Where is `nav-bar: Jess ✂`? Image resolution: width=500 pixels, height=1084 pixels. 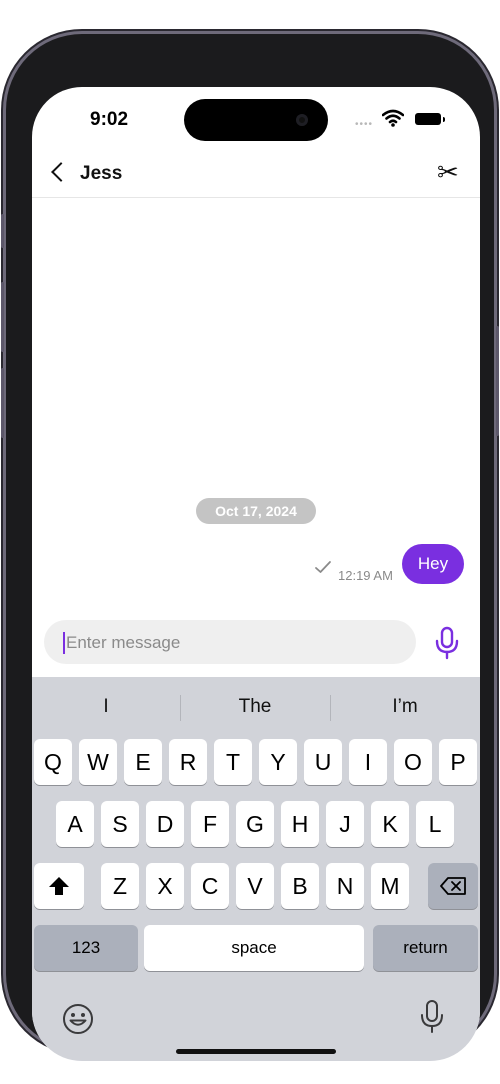 nav-bar: Jess ✂ is located at coordinates (256, 172).